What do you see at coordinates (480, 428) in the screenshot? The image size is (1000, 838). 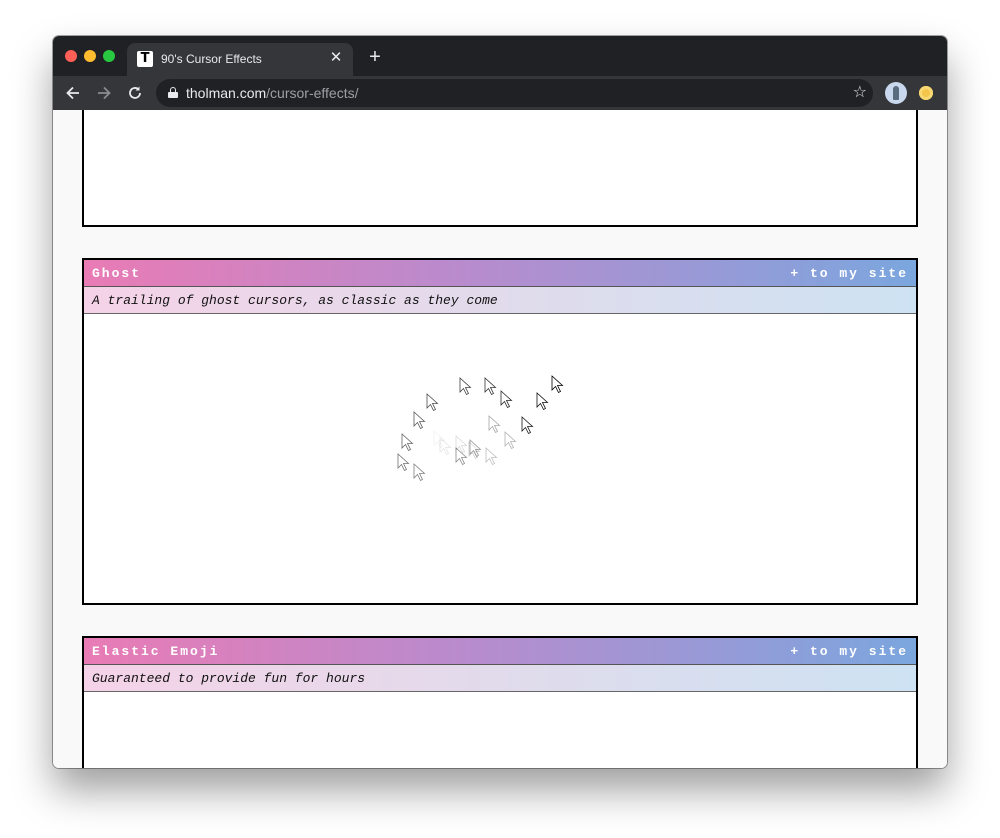 I see `ghost-cursor-trail` at bounding box center [480, 428].